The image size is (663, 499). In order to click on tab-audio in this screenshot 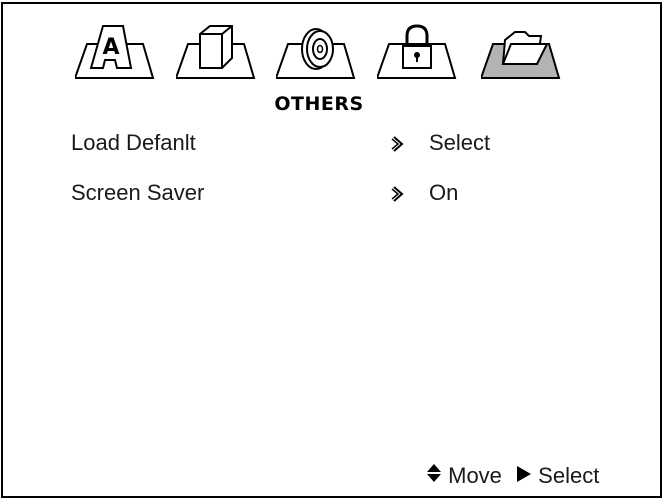, I will do `click(316, 51)`.